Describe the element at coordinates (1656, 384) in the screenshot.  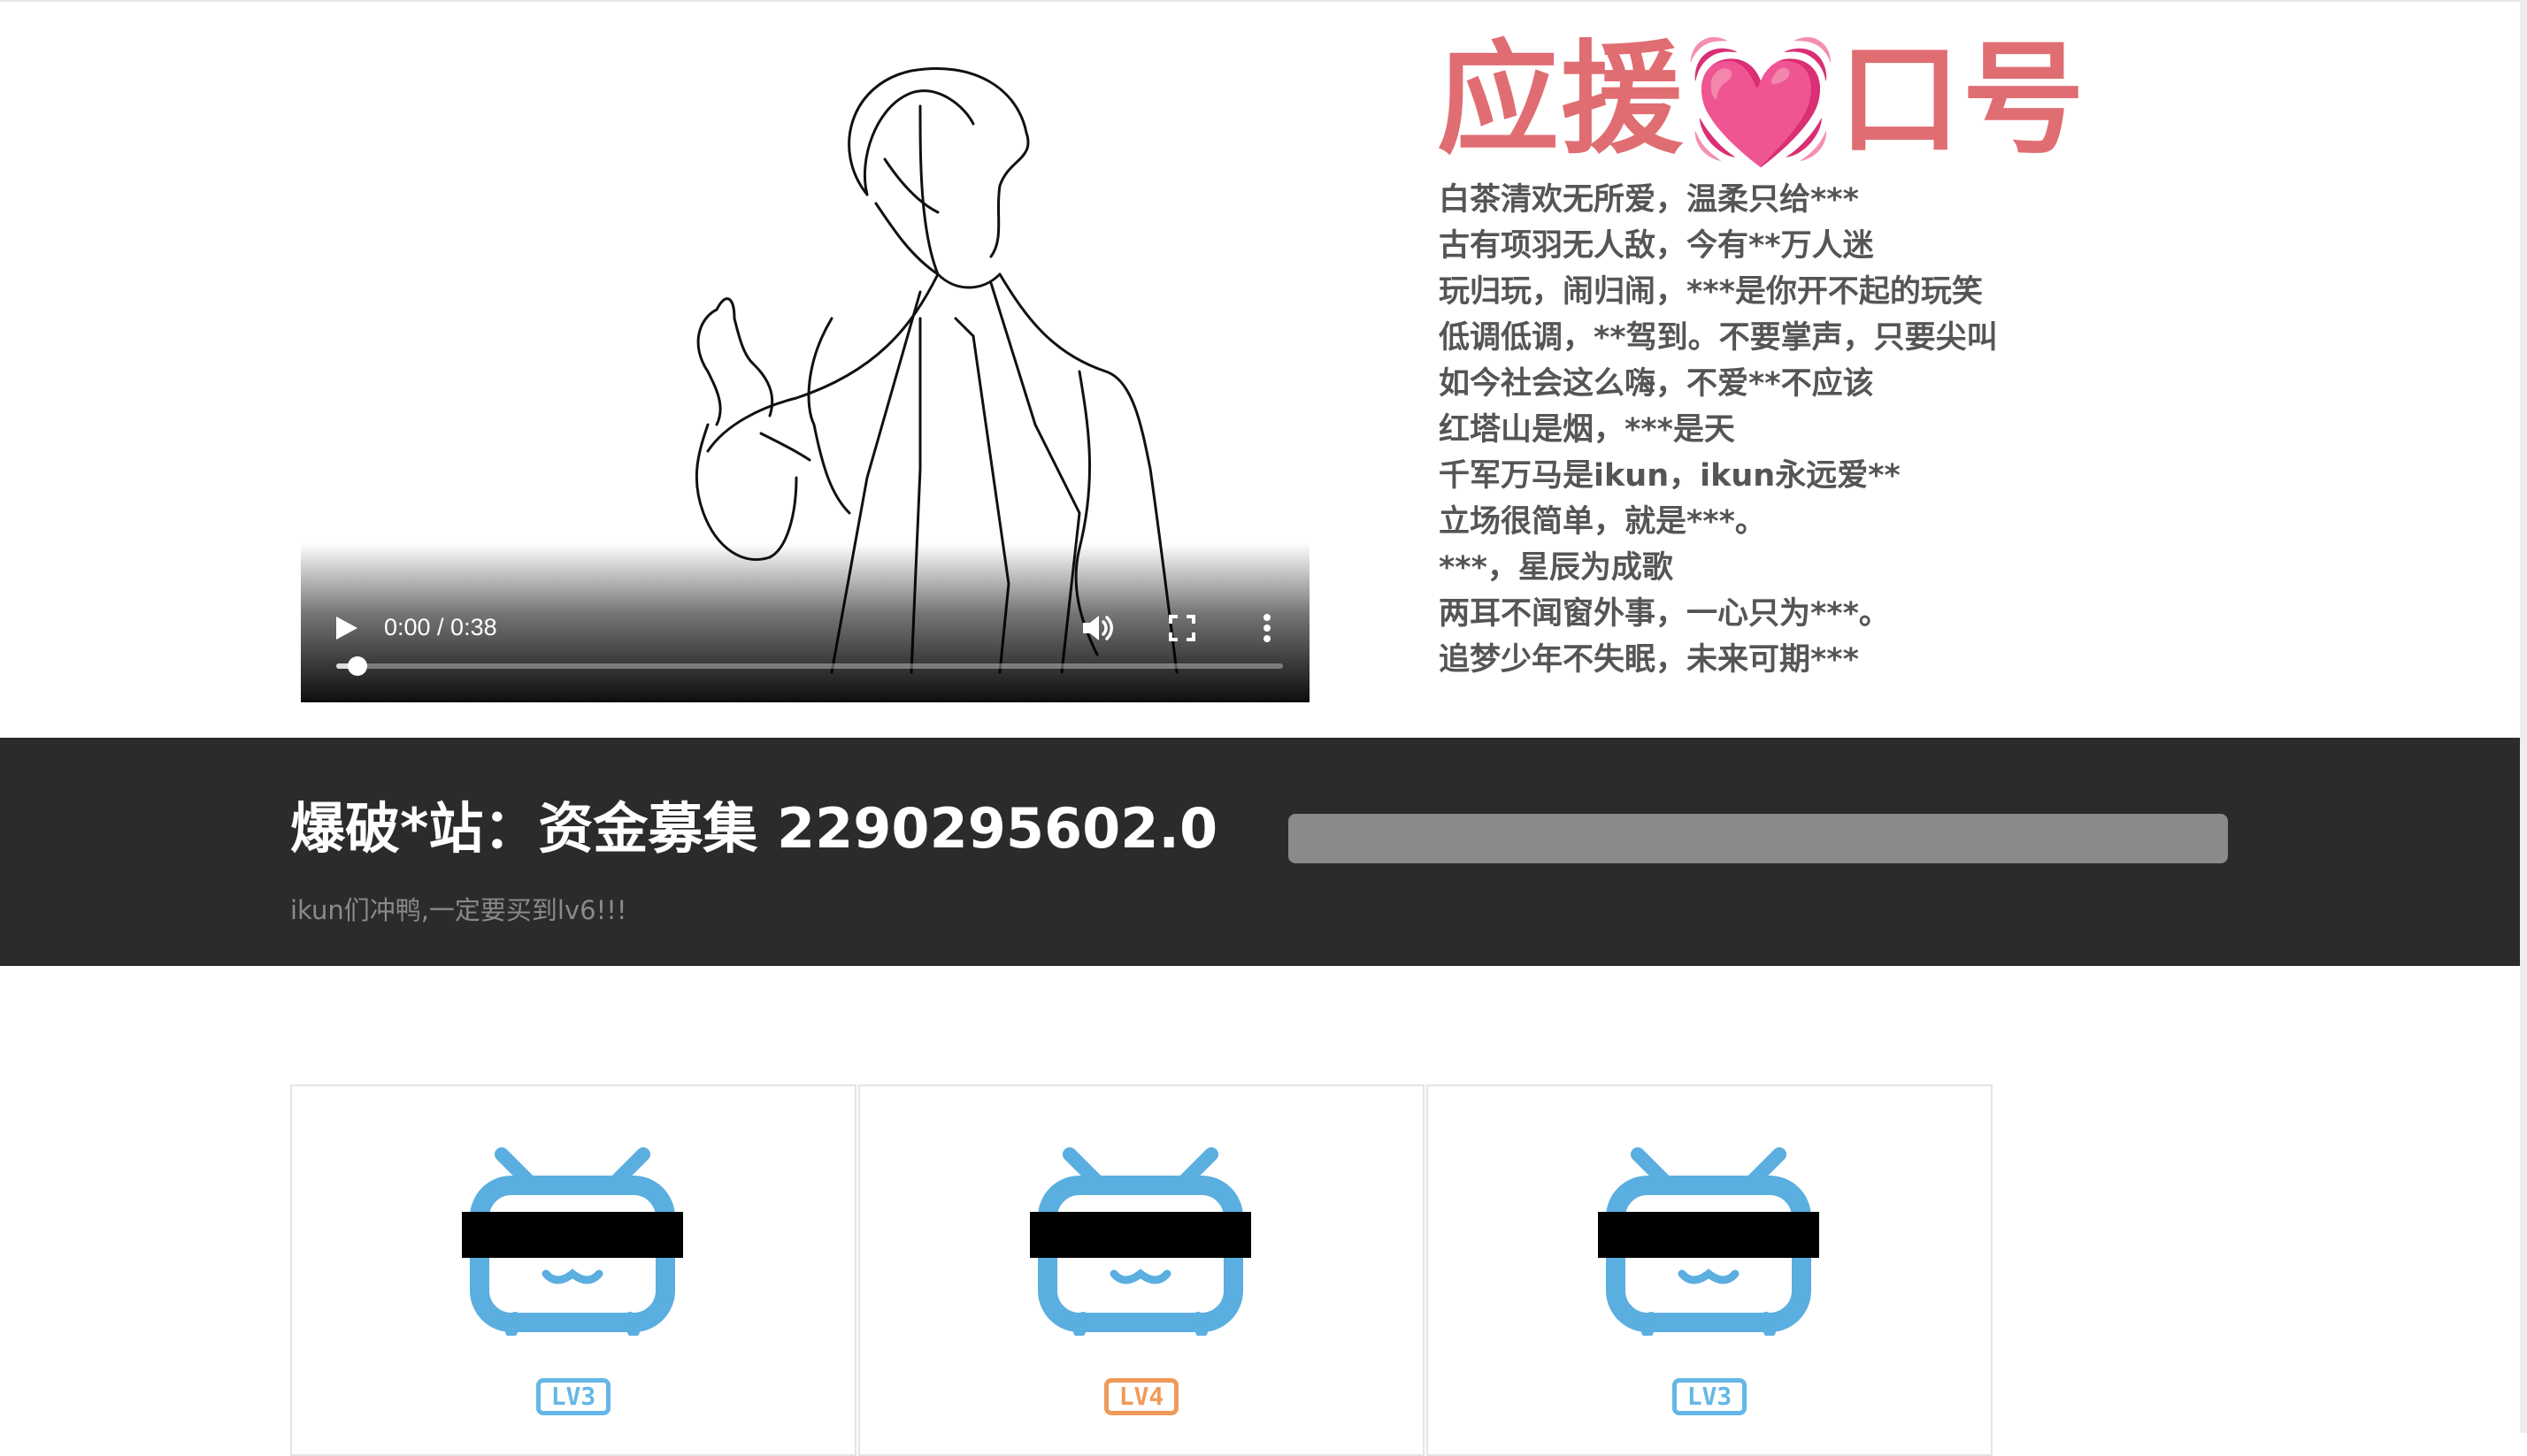
I see `slogan-line: 如今社会这么嗨，不爱**不应该` at that location.